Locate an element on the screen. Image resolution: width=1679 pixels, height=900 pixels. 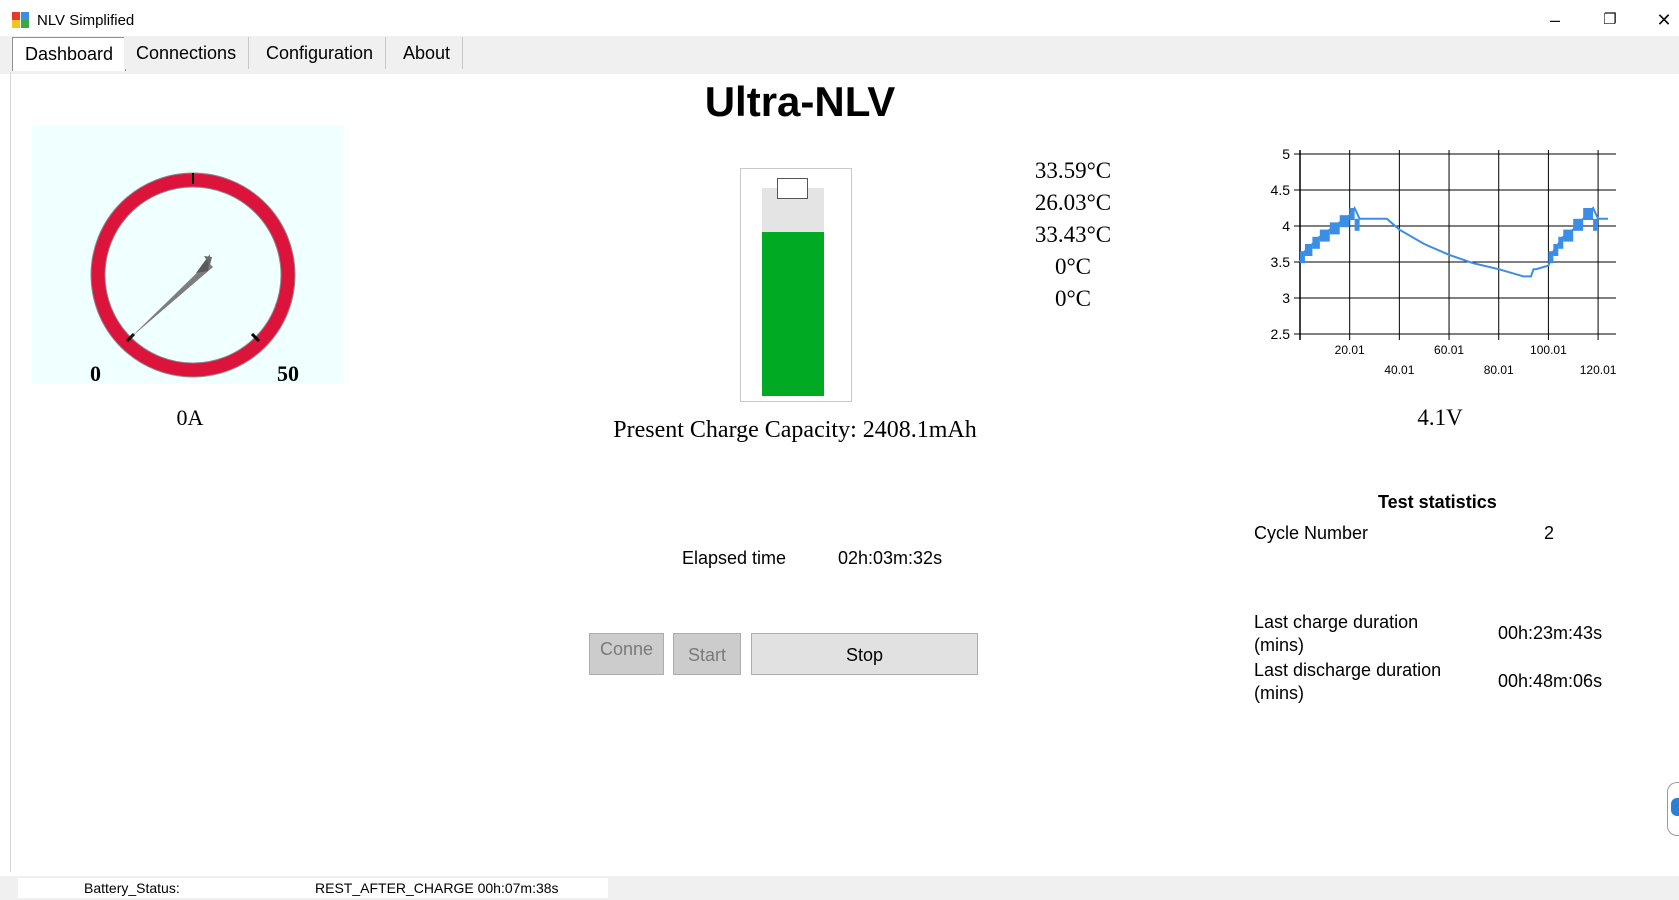
chart-y-tick-label: 3 is located at coordinates (1286, 298).